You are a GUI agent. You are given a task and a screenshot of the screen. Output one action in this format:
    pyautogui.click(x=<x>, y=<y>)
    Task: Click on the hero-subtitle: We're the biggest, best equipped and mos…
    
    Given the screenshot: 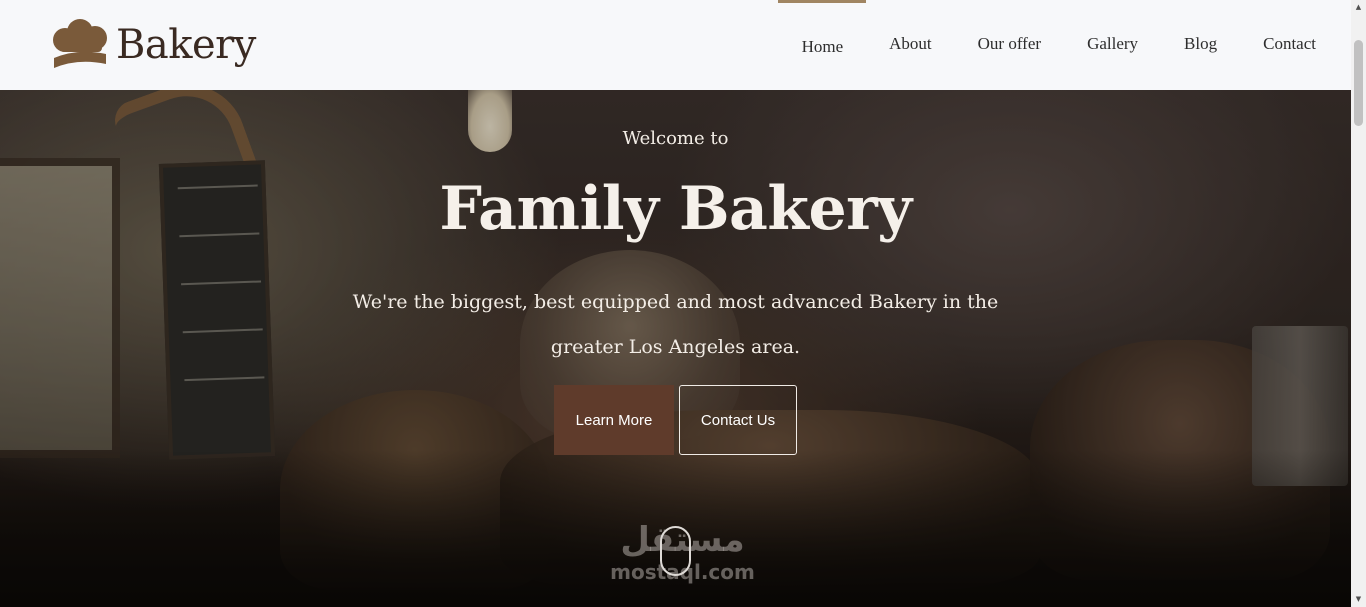 What is the action you would take?
    pyautogui.click(x=675, y=324)
    